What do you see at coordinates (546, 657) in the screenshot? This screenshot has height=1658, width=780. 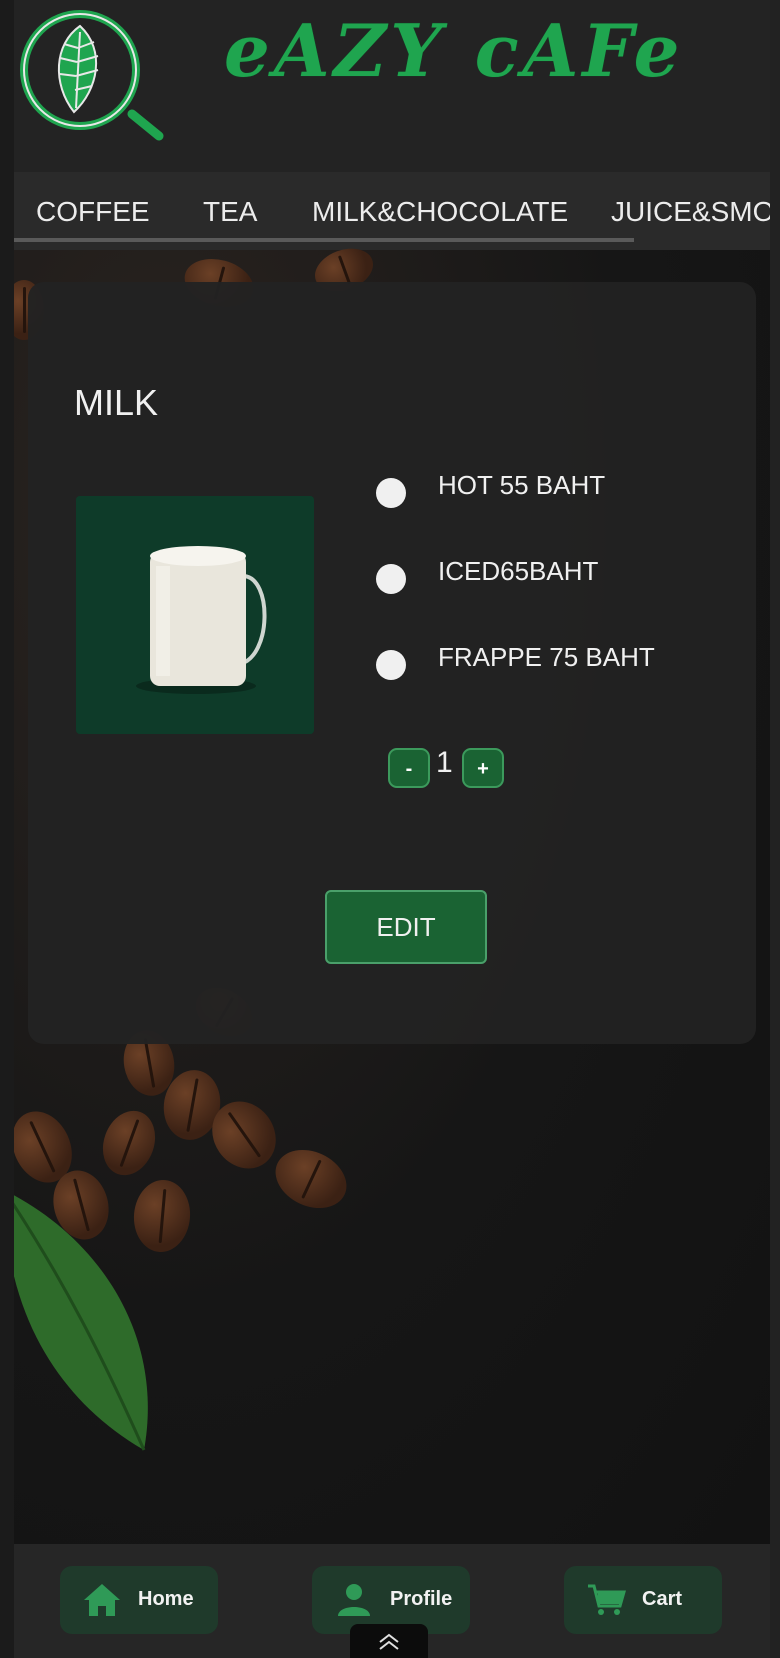 I see `option-frappe-label: FRAPPE 75 BAHT` at bounding box center [546, 657].